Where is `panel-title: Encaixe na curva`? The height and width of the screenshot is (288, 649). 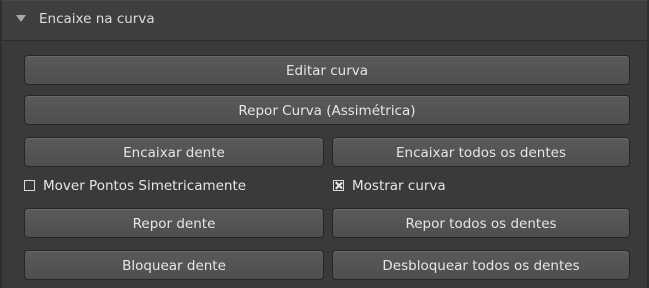 panel-title: Encaixe na curva is located at coordinates (97, 19).